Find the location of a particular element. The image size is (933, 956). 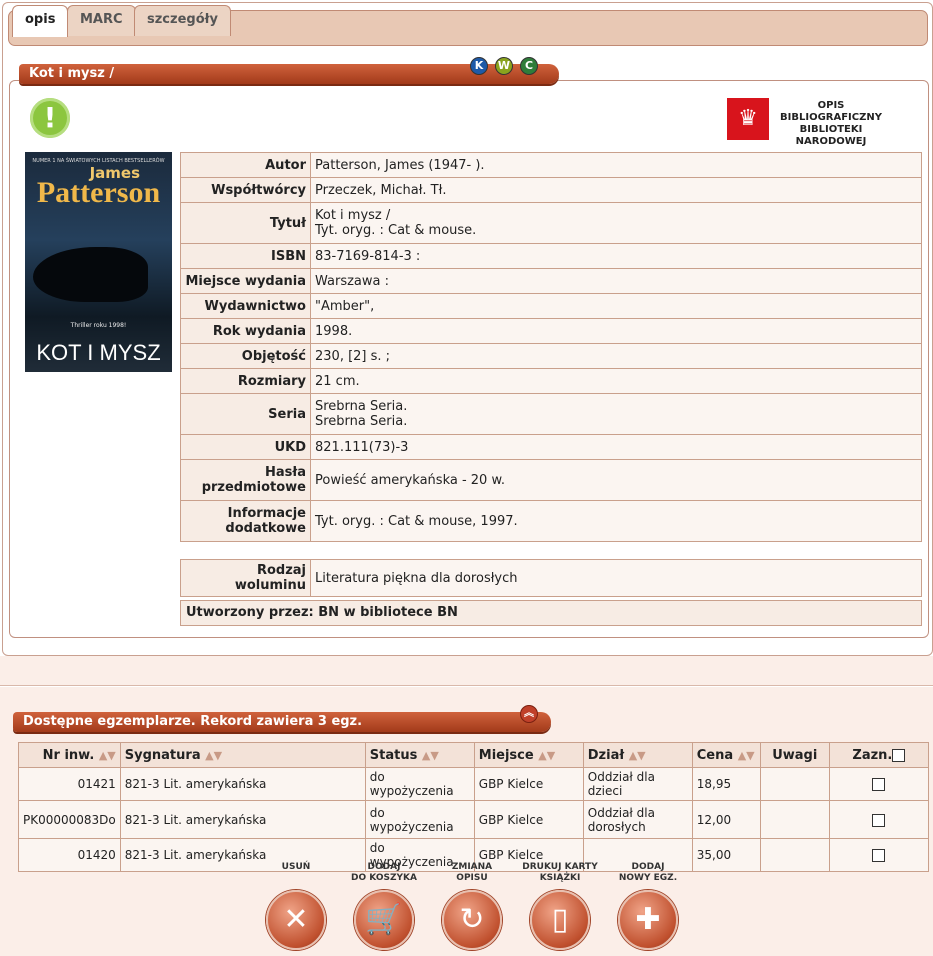

detail-label: UKD is located at coordinates (245, 447).